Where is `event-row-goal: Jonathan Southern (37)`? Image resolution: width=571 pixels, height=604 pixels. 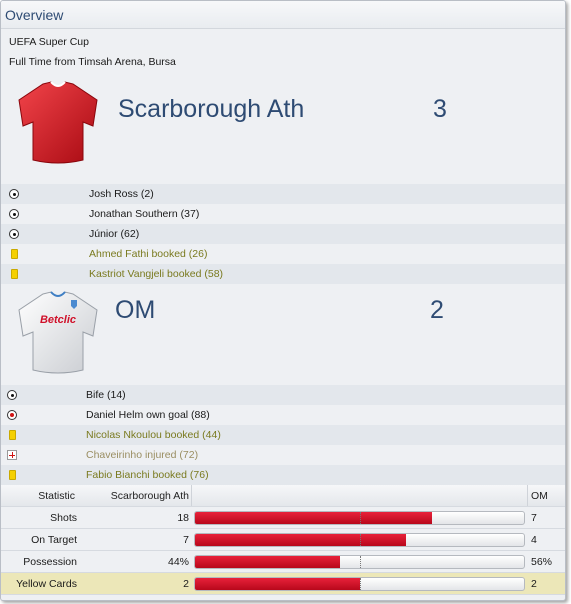 event-row-goal: Jonathan Southern (37) is located at coordinates (283, 214).